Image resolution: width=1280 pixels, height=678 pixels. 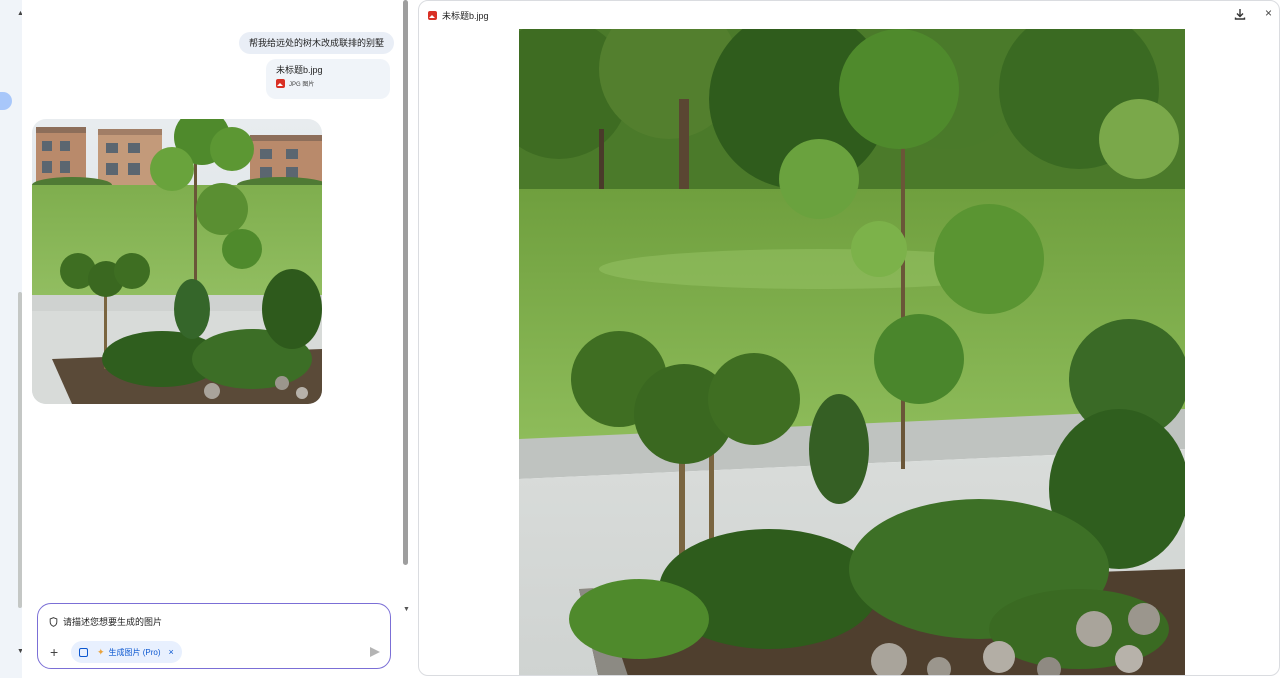 I want to click on user-message: 帮我给远处的树木改成联排的别墅, so click(x=316, y=43).